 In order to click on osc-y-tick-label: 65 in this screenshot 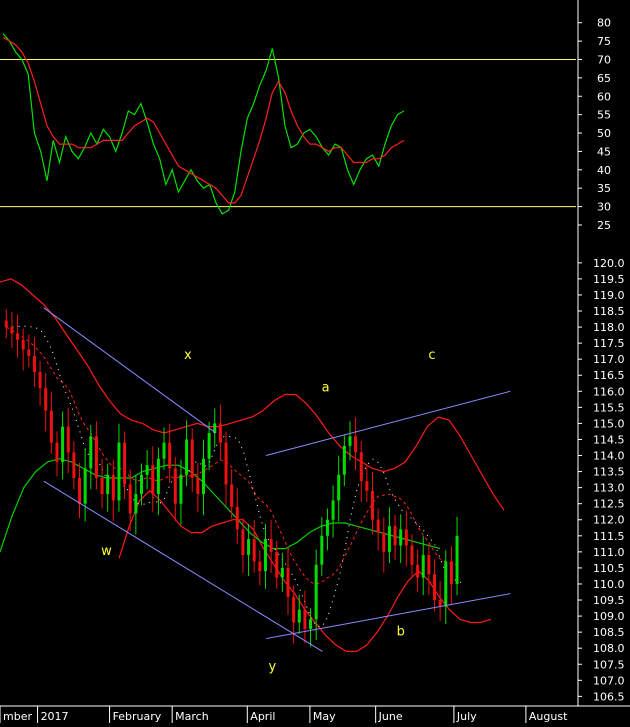, I will do `click(604, 78)`.